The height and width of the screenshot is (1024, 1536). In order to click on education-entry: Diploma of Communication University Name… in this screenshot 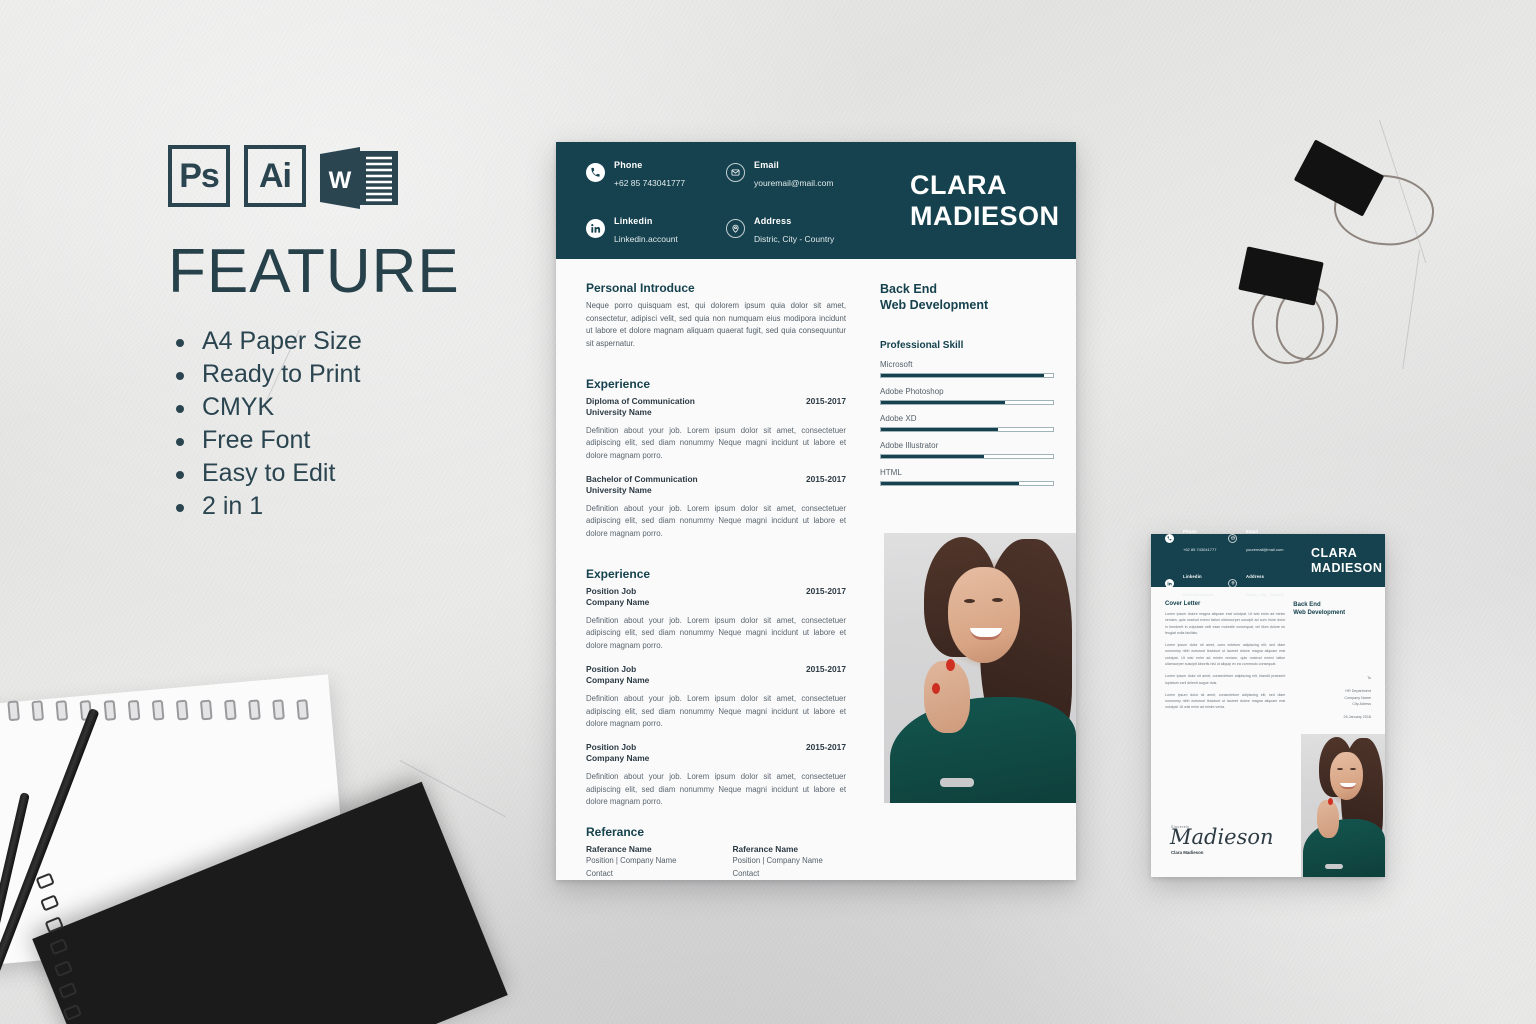, I will do `click(716, 429)`.